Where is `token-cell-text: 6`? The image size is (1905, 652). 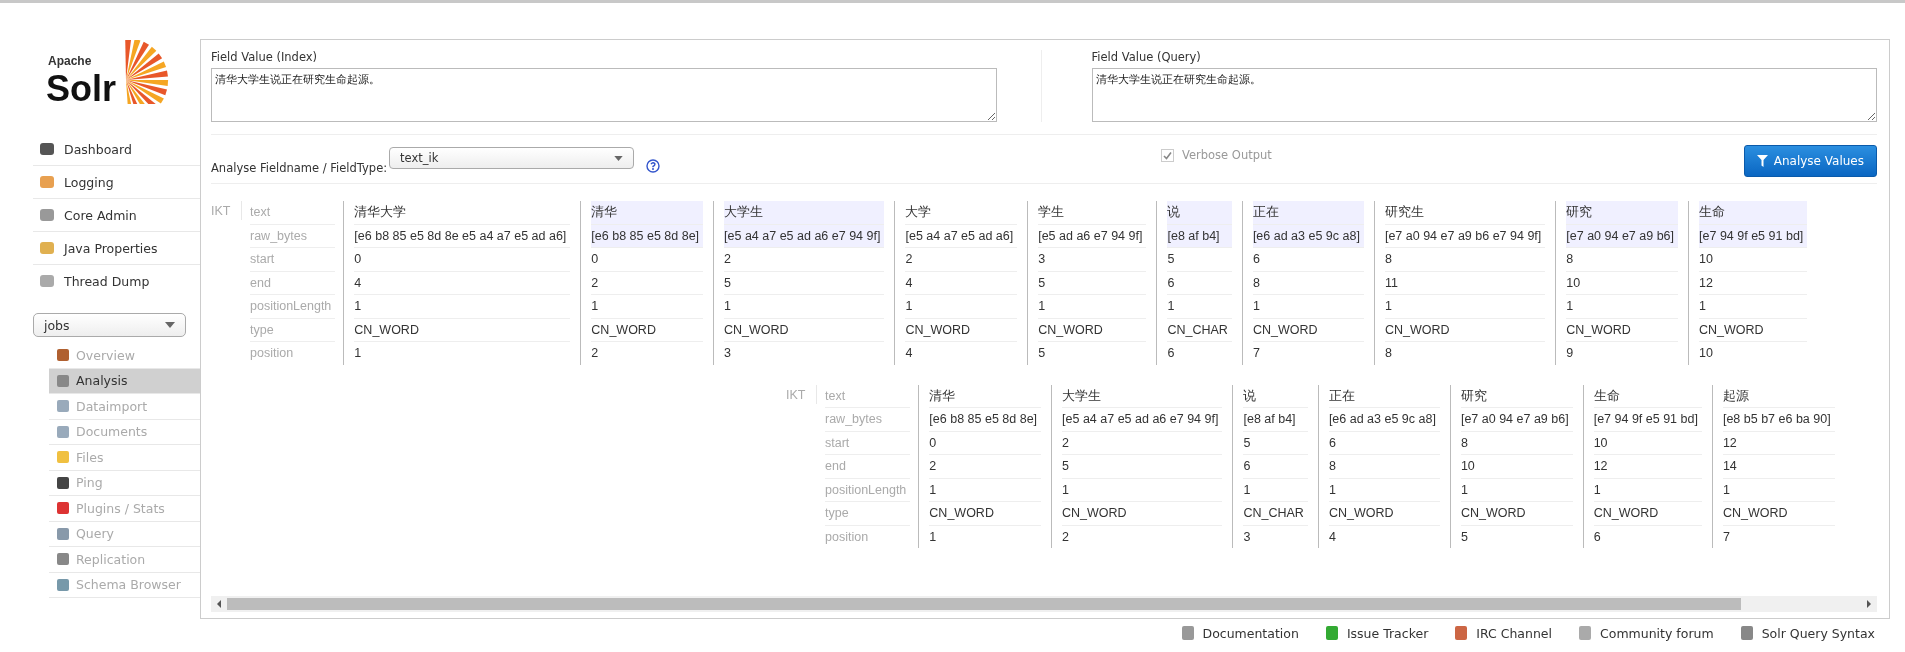 token-cell-text: 6 is located at coordinates (1597, 537).